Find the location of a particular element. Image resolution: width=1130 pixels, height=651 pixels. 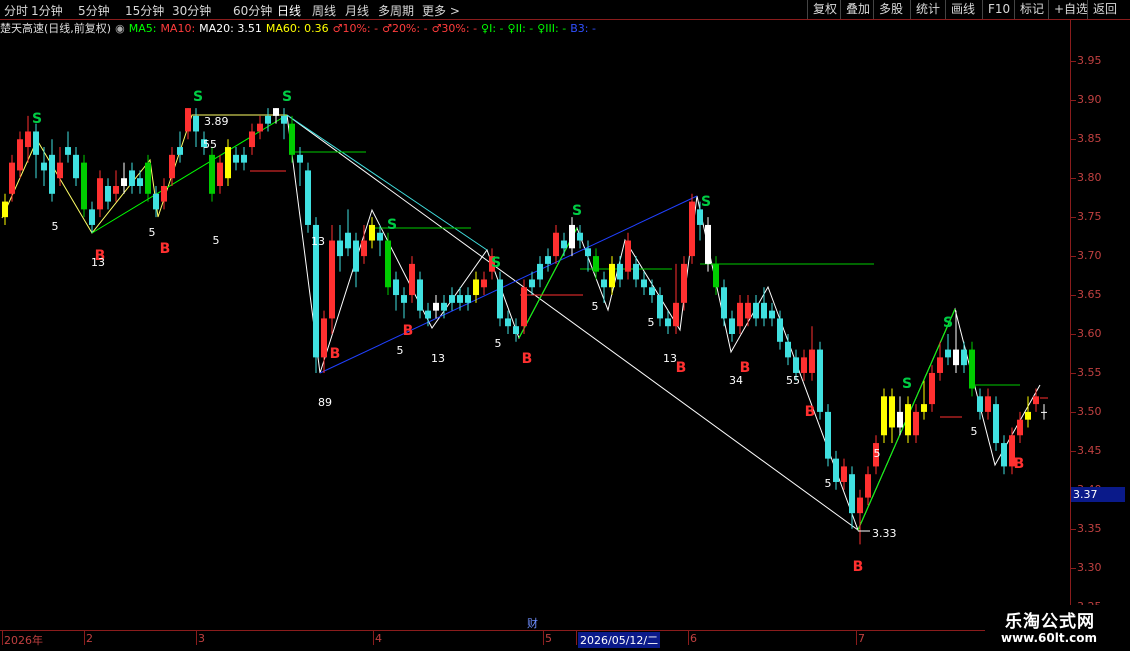

price-label: 3.60 is located at coordinates (1089, 333).